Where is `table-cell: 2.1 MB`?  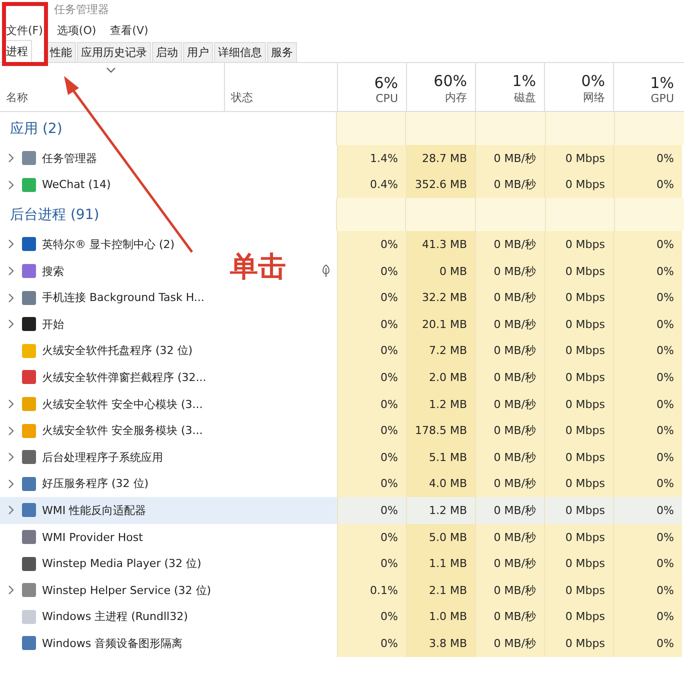
table-cell: 2.1 MB is located at coordinates (440, 590).